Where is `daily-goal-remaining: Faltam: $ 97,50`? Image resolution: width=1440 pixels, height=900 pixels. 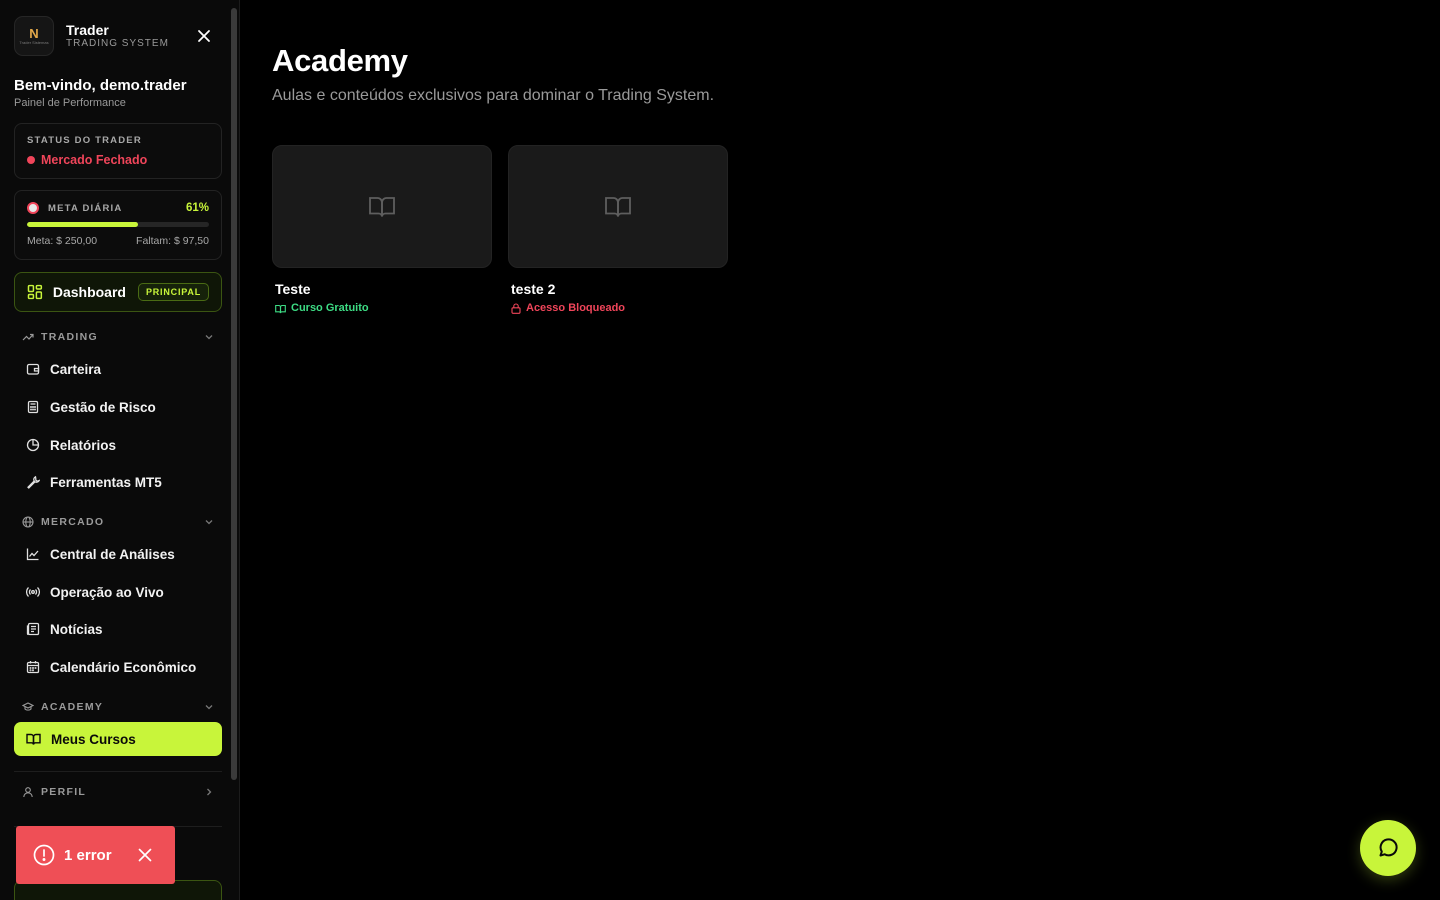 daily-goal-remaining: Faltam: $ 97,50 is located at coordinates (172, 241).